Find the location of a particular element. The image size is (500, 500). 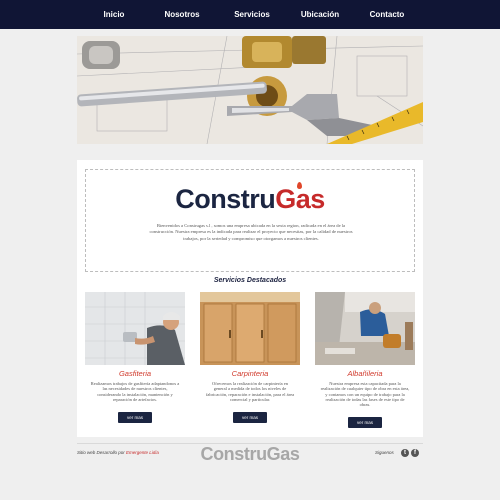

ver-mas-button-carpinteria: ver mas is located at coordinates (250, 417).